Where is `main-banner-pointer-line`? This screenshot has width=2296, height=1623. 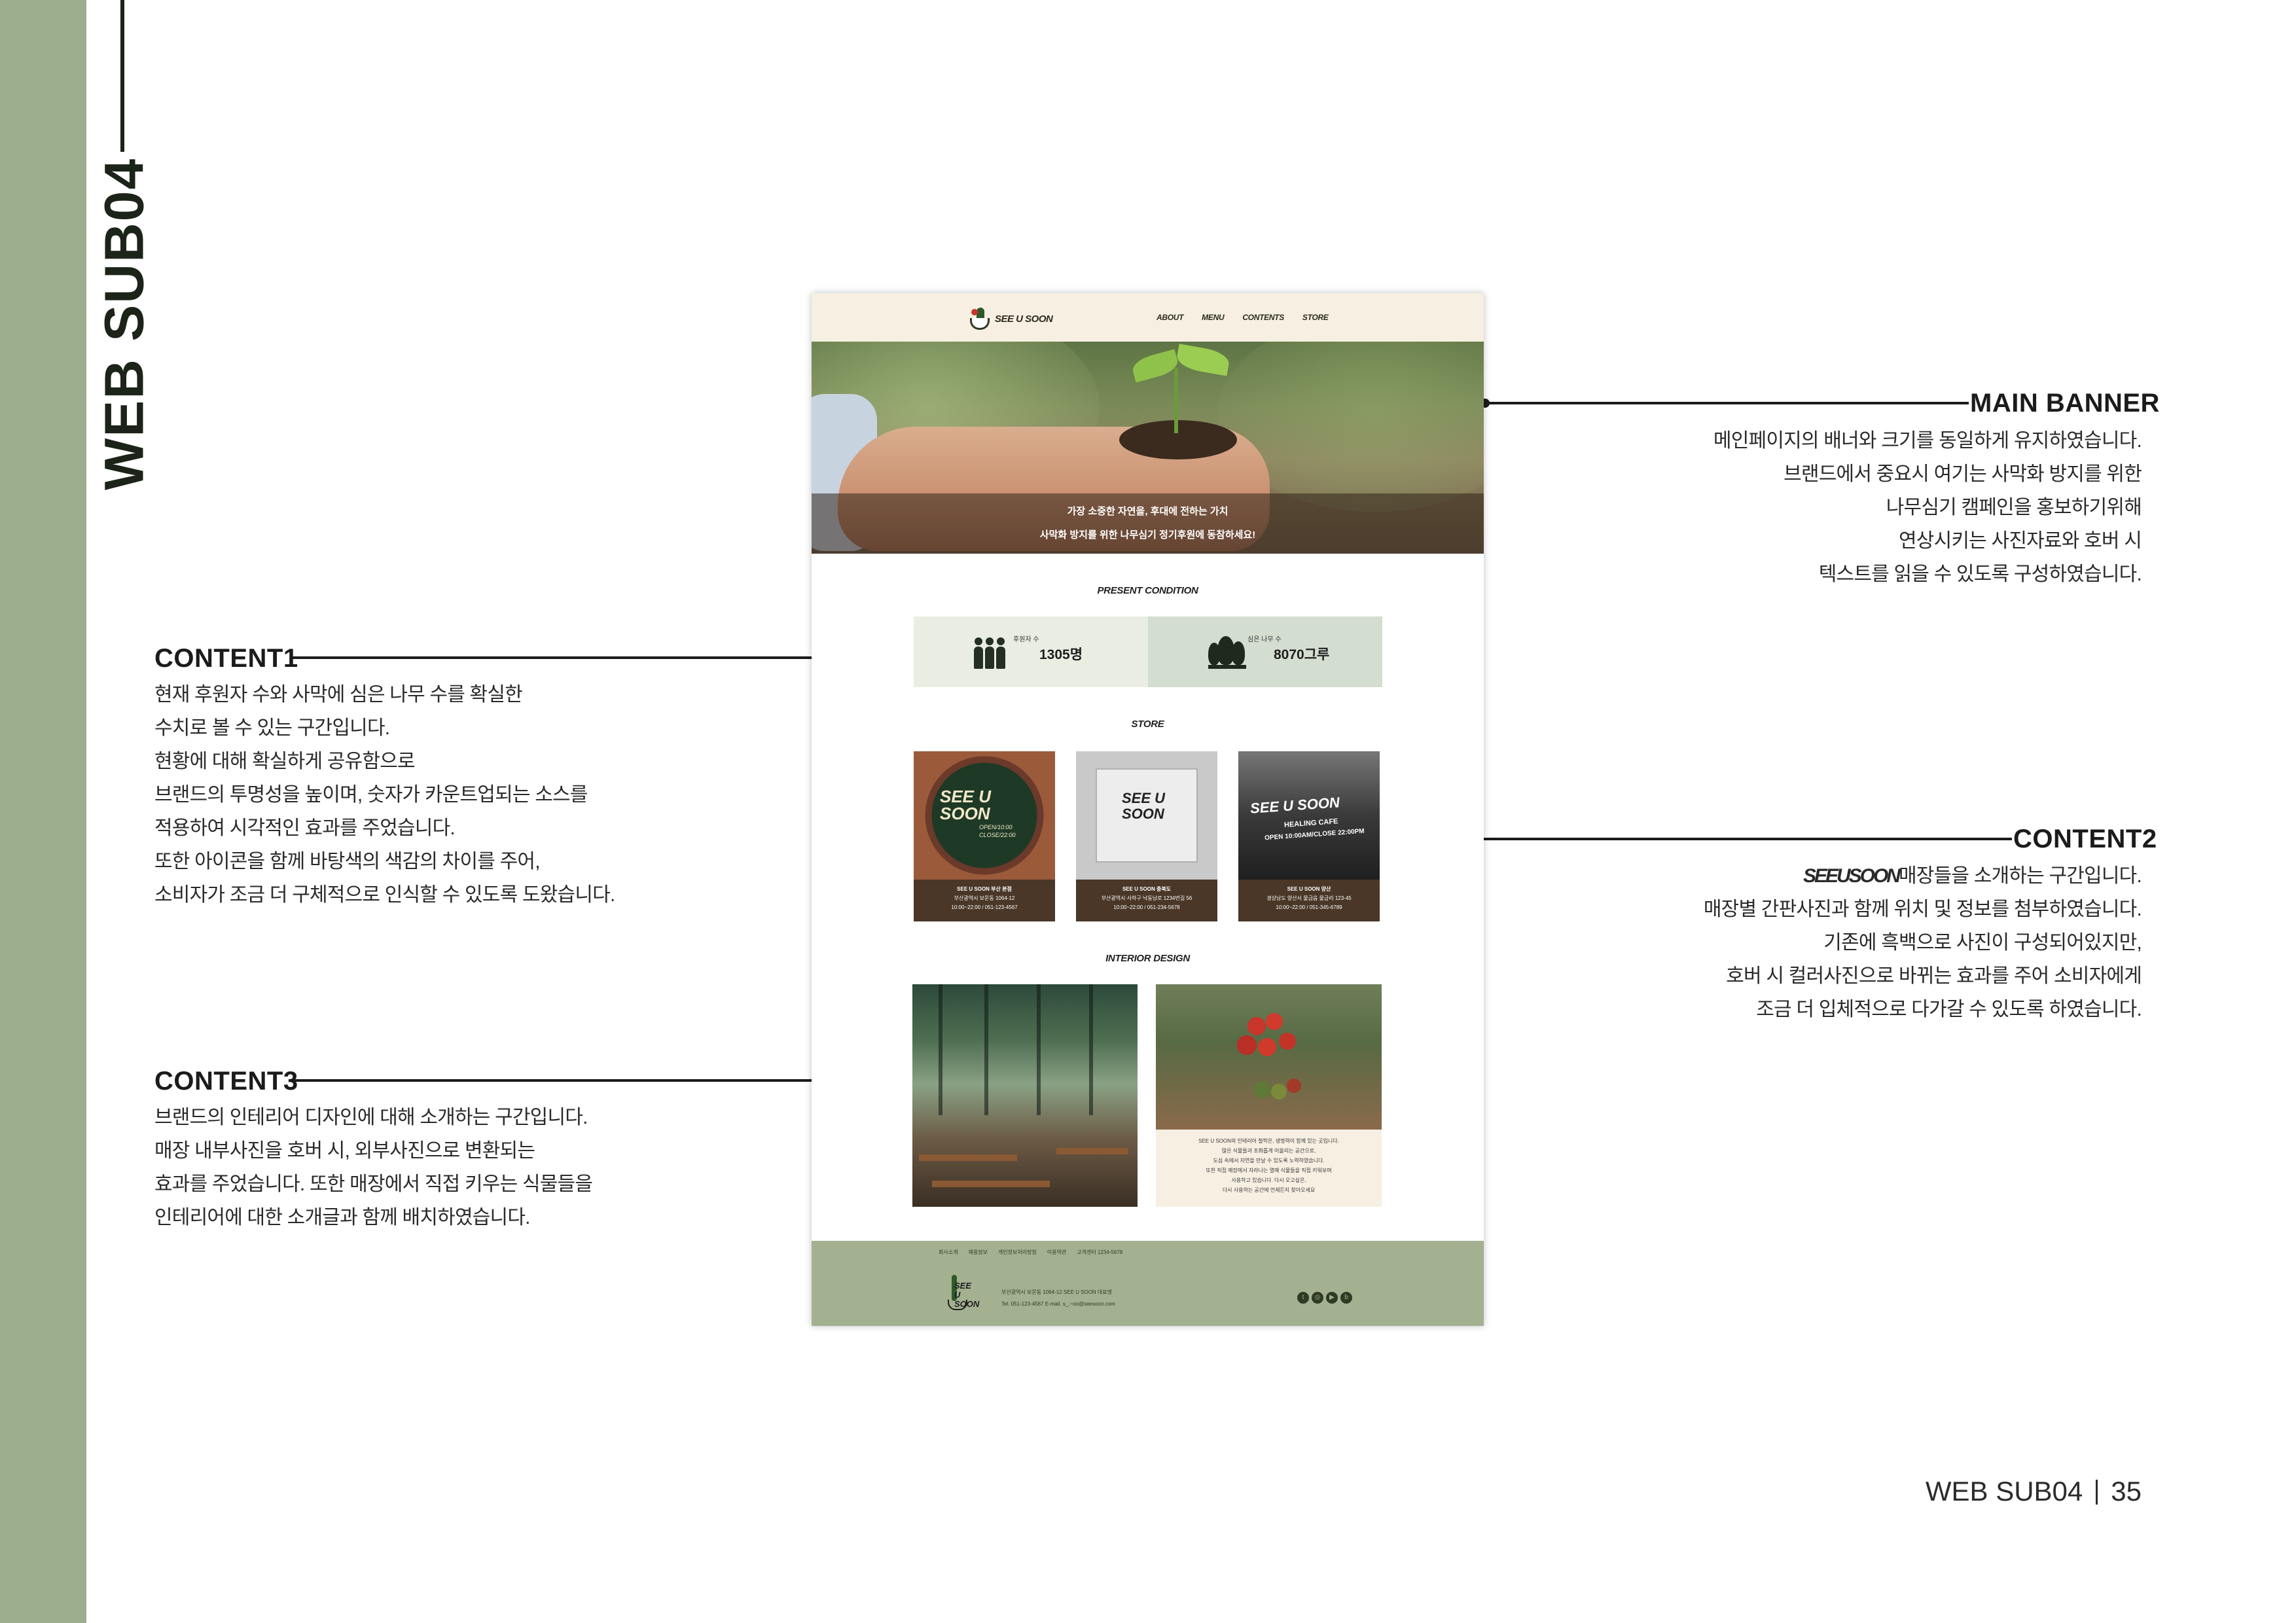 main-banner-pointer-line is located at coordinates (1726, 403).